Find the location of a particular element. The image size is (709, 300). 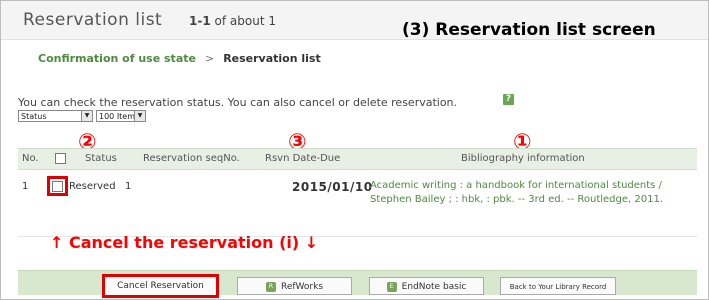

cancel-reservation-label: Cancel Reservation is located at coordinates (160, 286).